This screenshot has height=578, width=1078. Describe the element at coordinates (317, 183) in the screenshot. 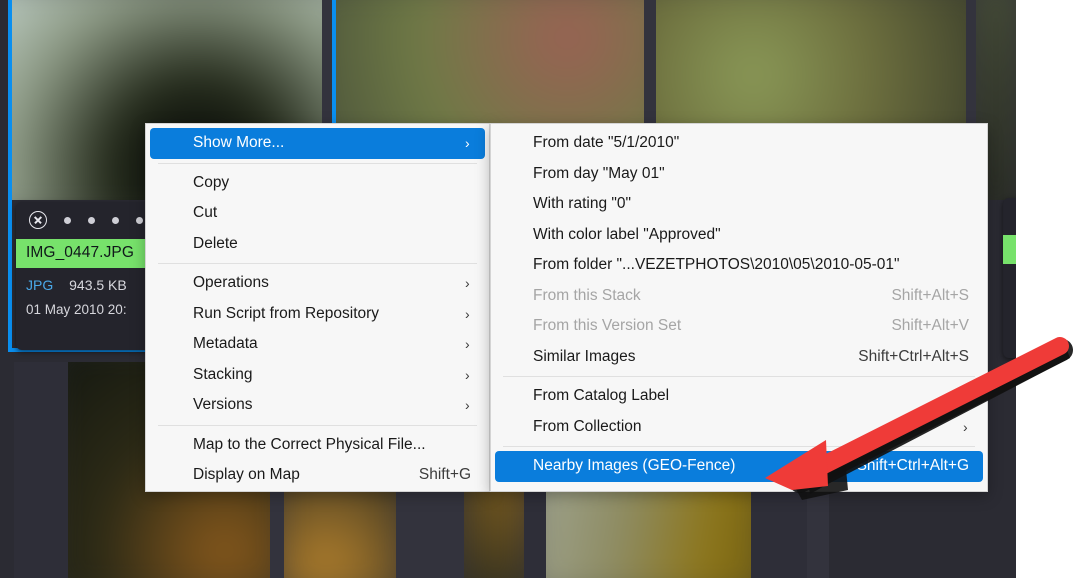

I see `context-menu-item: Copy` at that location.